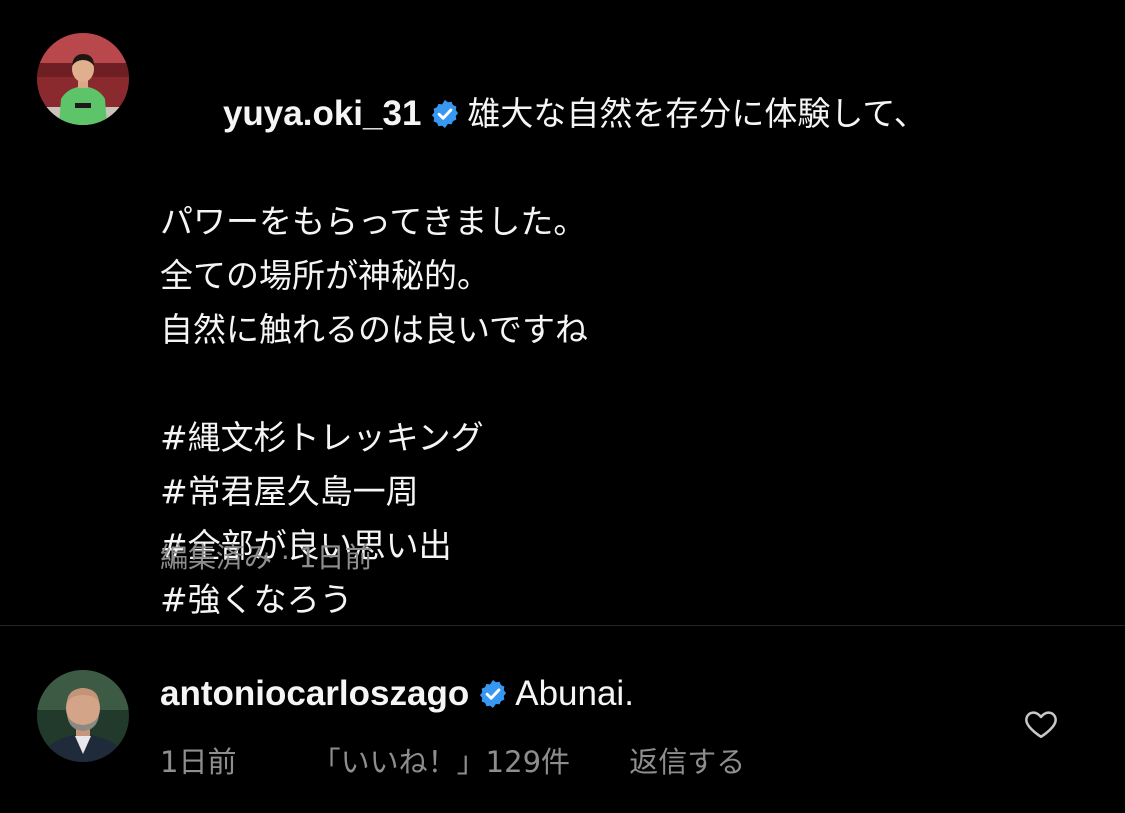  Describe the element at coordinates (625, 438) in the screenshot. I see `hashtag-link: #縄文杉トレッキング` at that location.